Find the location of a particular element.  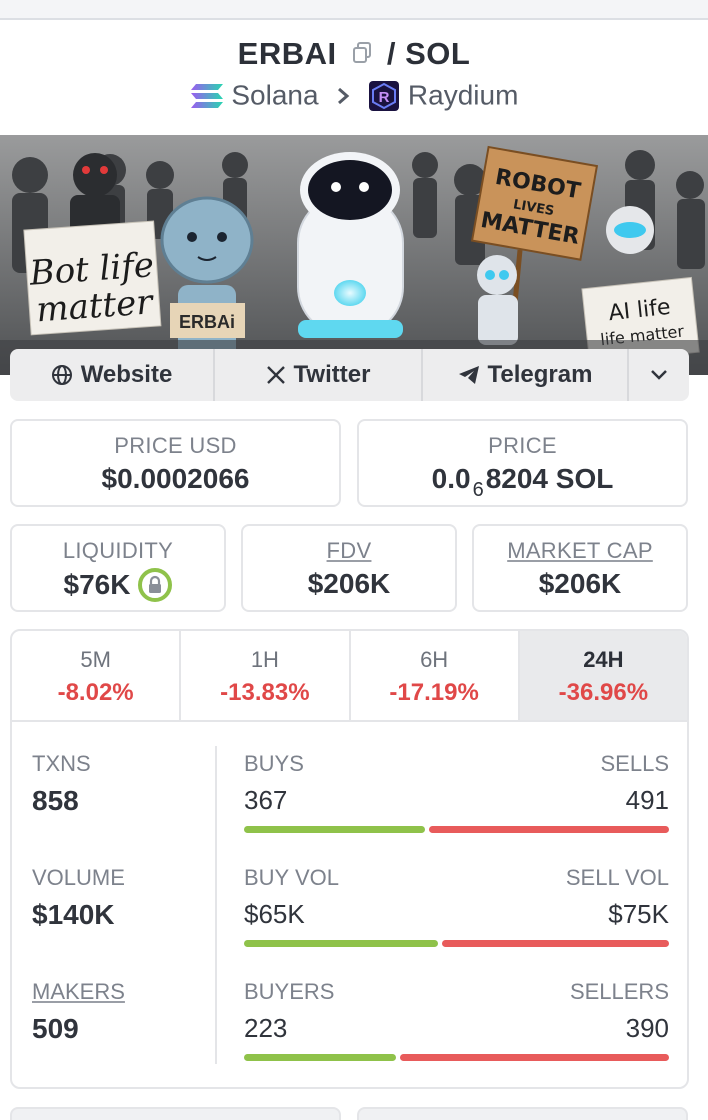

volume-value: $140K is located at coordinates (73, 914).